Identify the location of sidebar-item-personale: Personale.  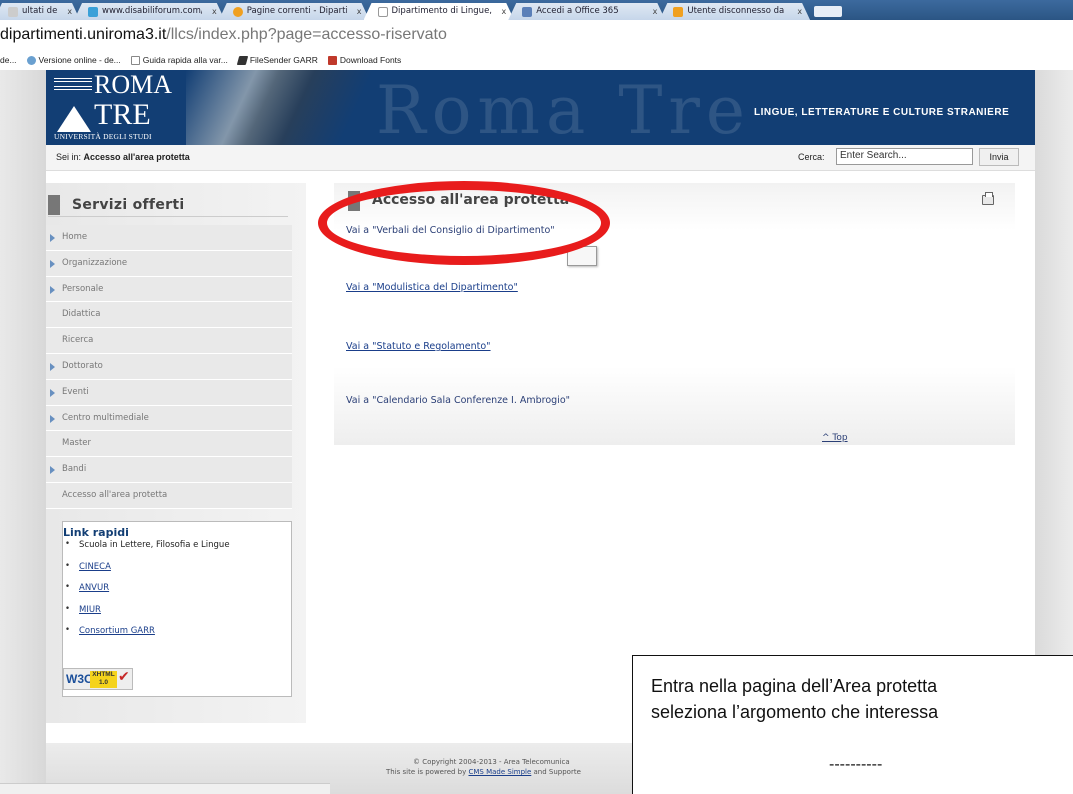
(169, 289).